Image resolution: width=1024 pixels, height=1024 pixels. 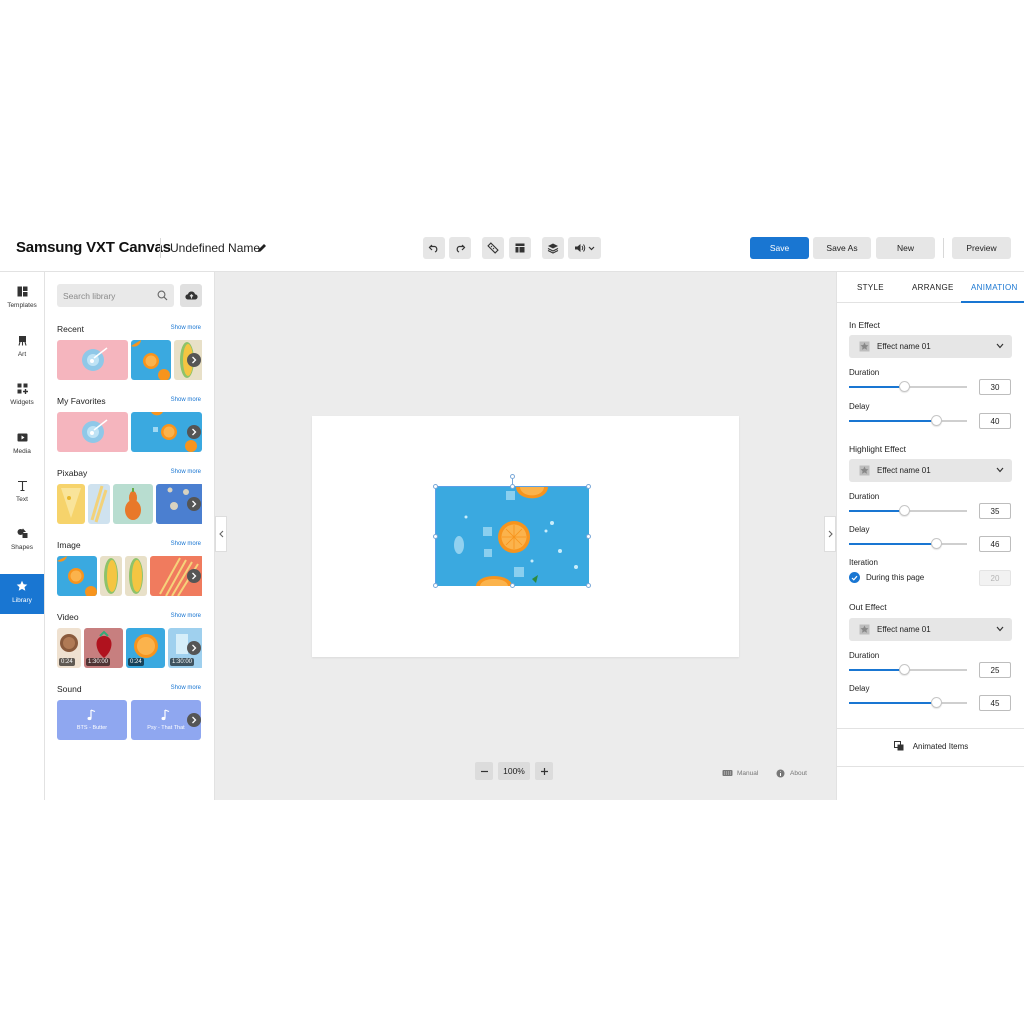 I want to click on thumbnail-squash, so click(x=133, y=504).